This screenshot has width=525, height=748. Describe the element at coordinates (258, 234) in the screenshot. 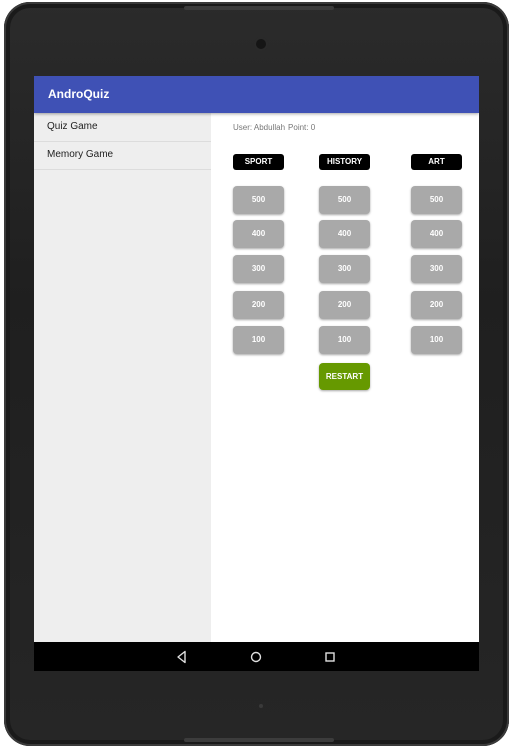

I see `sport-400-button: 400` at that location.